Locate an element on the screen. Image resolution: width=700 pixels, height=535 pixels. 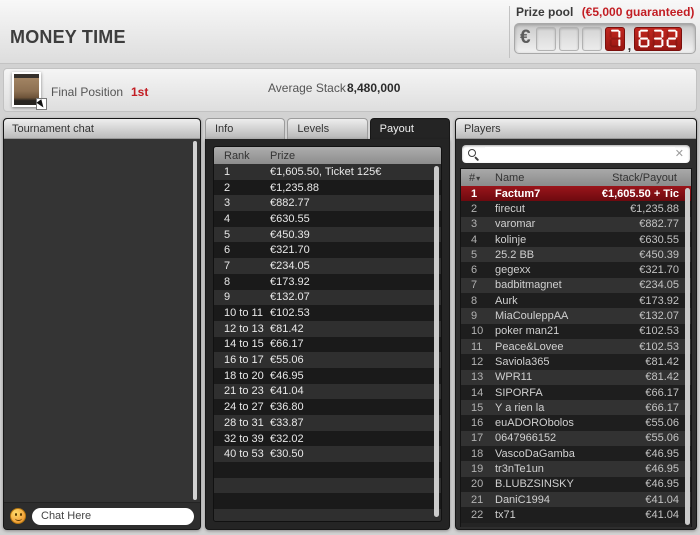
payout-row: 40 to 53 €30.50 is located at coordinates (327, 454).